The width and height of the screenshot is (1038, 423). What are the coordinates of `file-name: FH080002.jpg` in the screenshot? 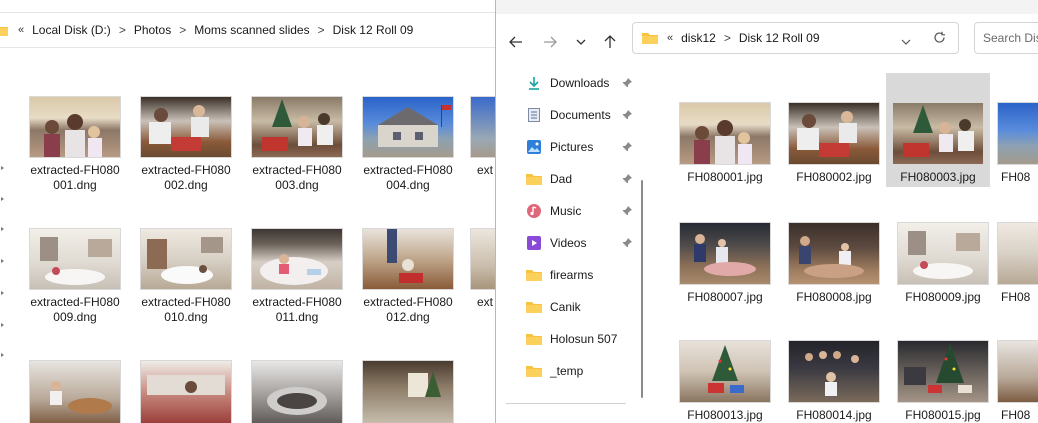 It's located at (834, 177).